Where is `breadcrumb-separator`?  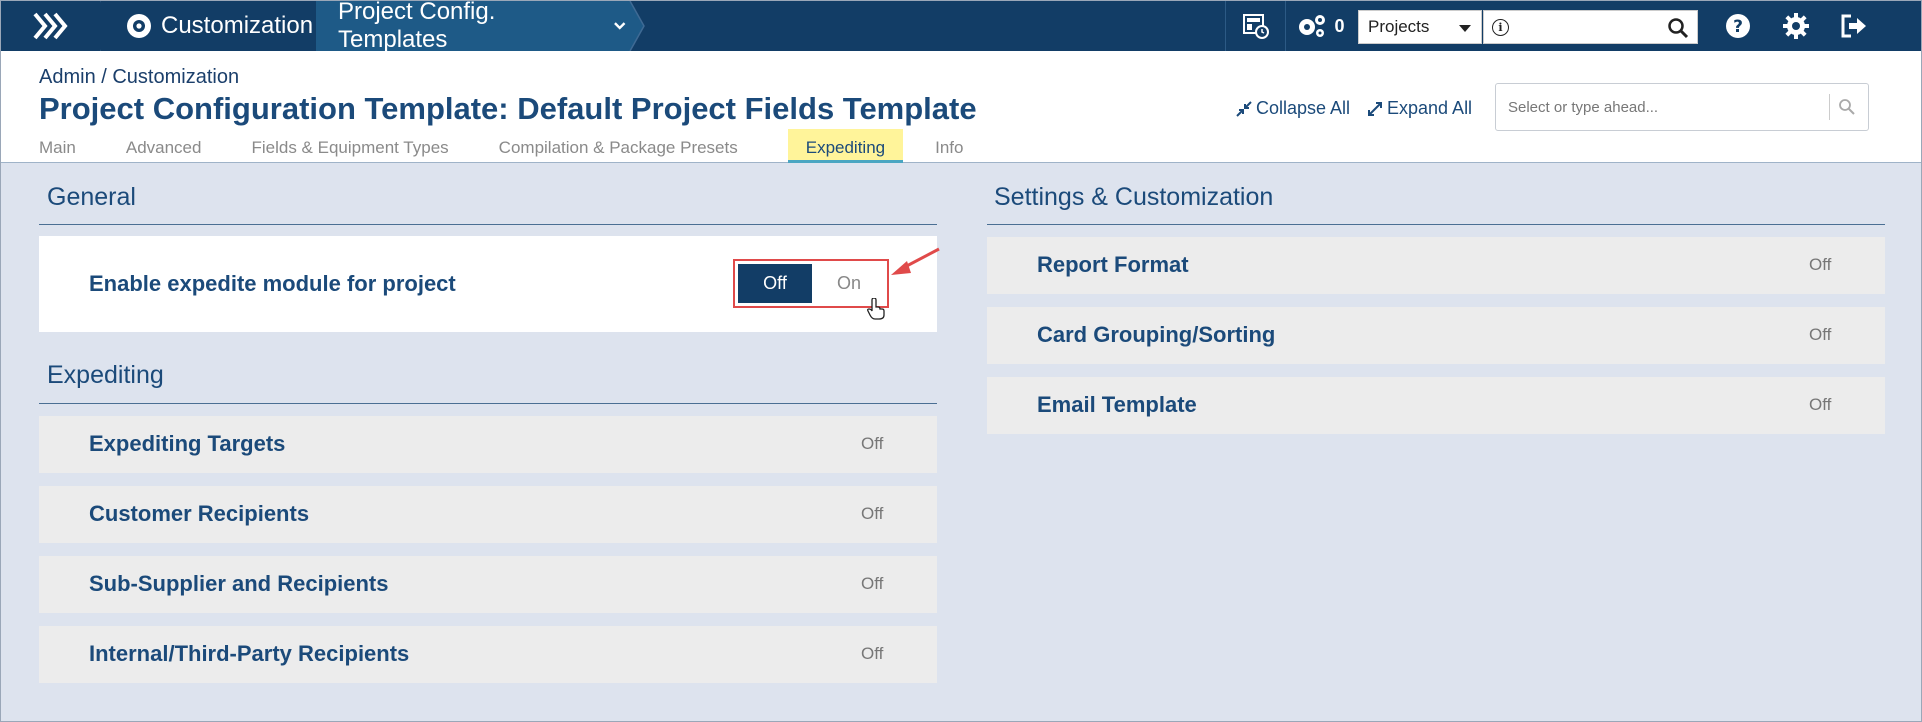 breadcrumb-separator is located at coordinates (635, 26).